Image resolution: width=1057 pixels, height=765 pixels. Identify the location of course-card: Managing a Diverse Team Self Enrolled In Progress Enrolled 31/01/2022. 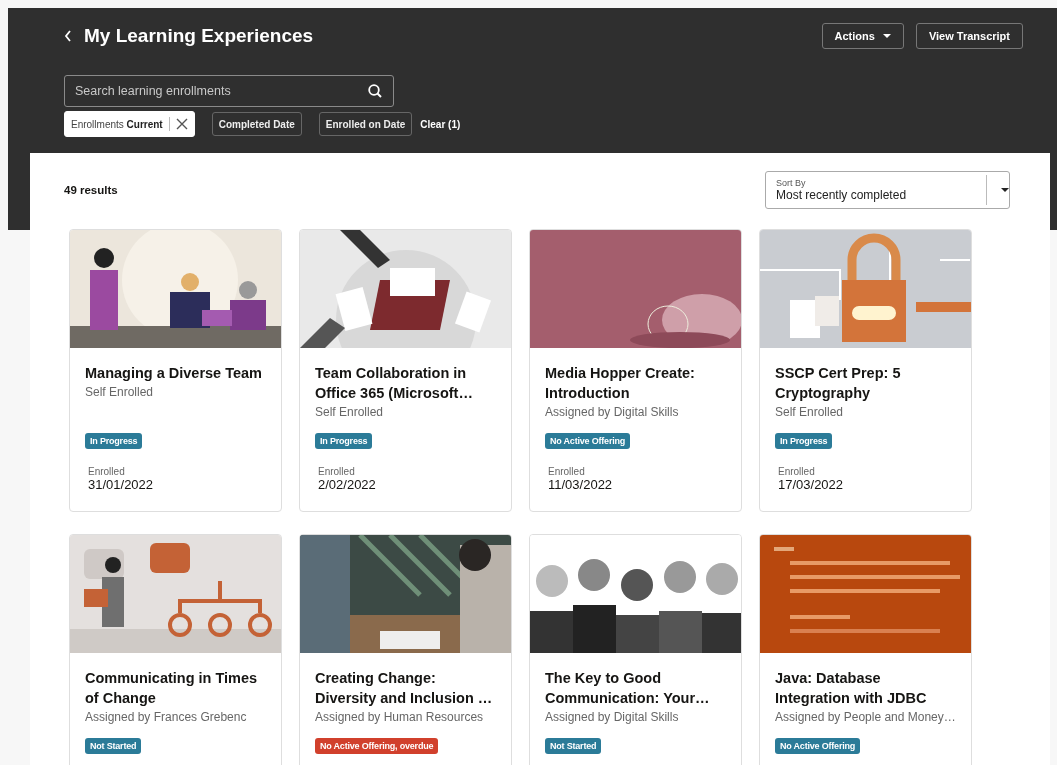
(175, 370).